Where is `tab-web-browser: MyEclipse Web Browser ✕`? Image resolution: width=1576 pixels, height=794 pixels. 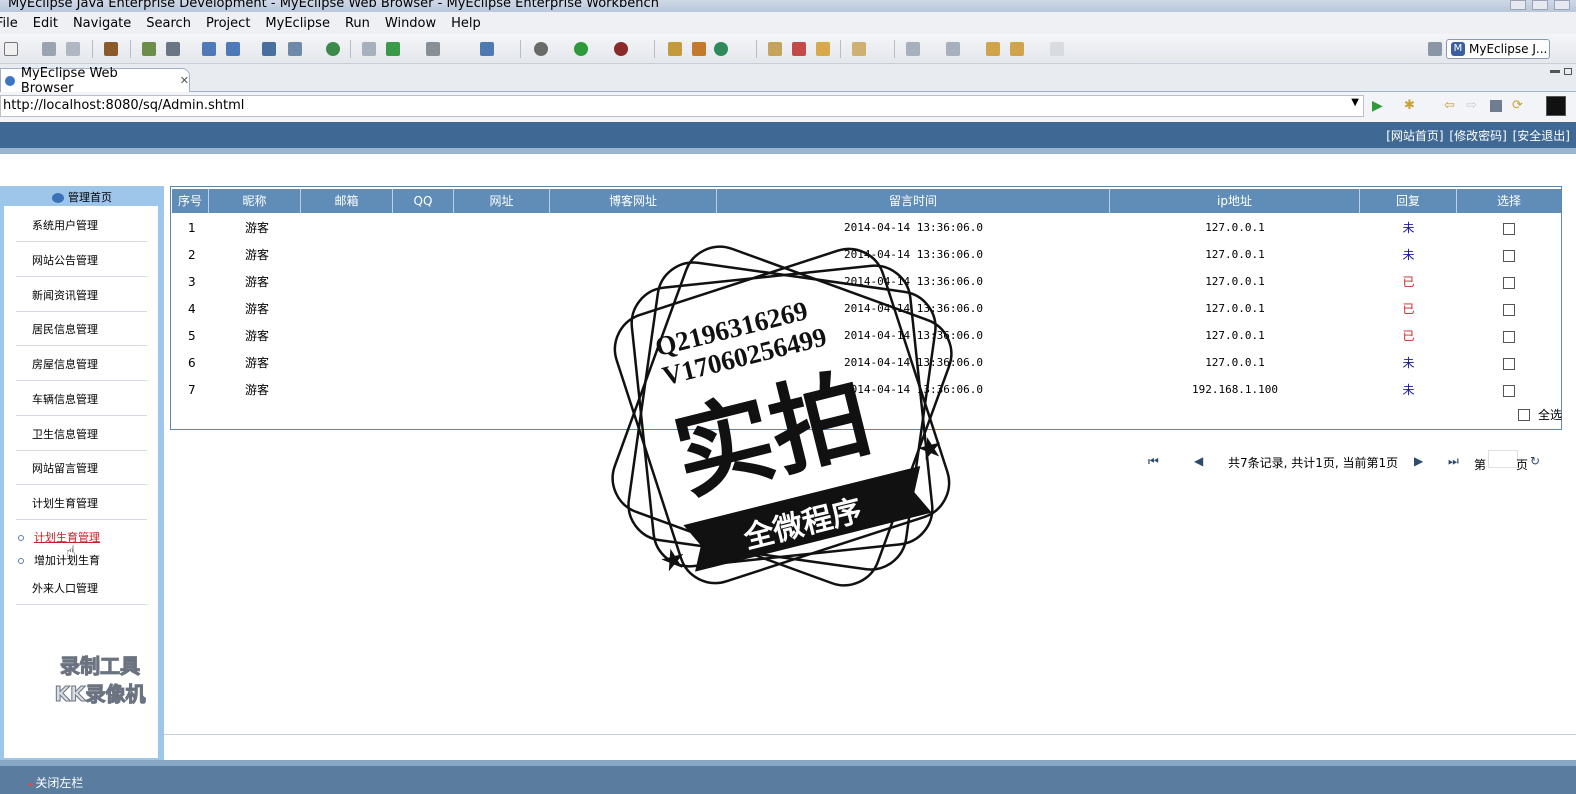 tab-web-browser: MyEclipse Web Browser ✕ is located at coordinates (95, 81).